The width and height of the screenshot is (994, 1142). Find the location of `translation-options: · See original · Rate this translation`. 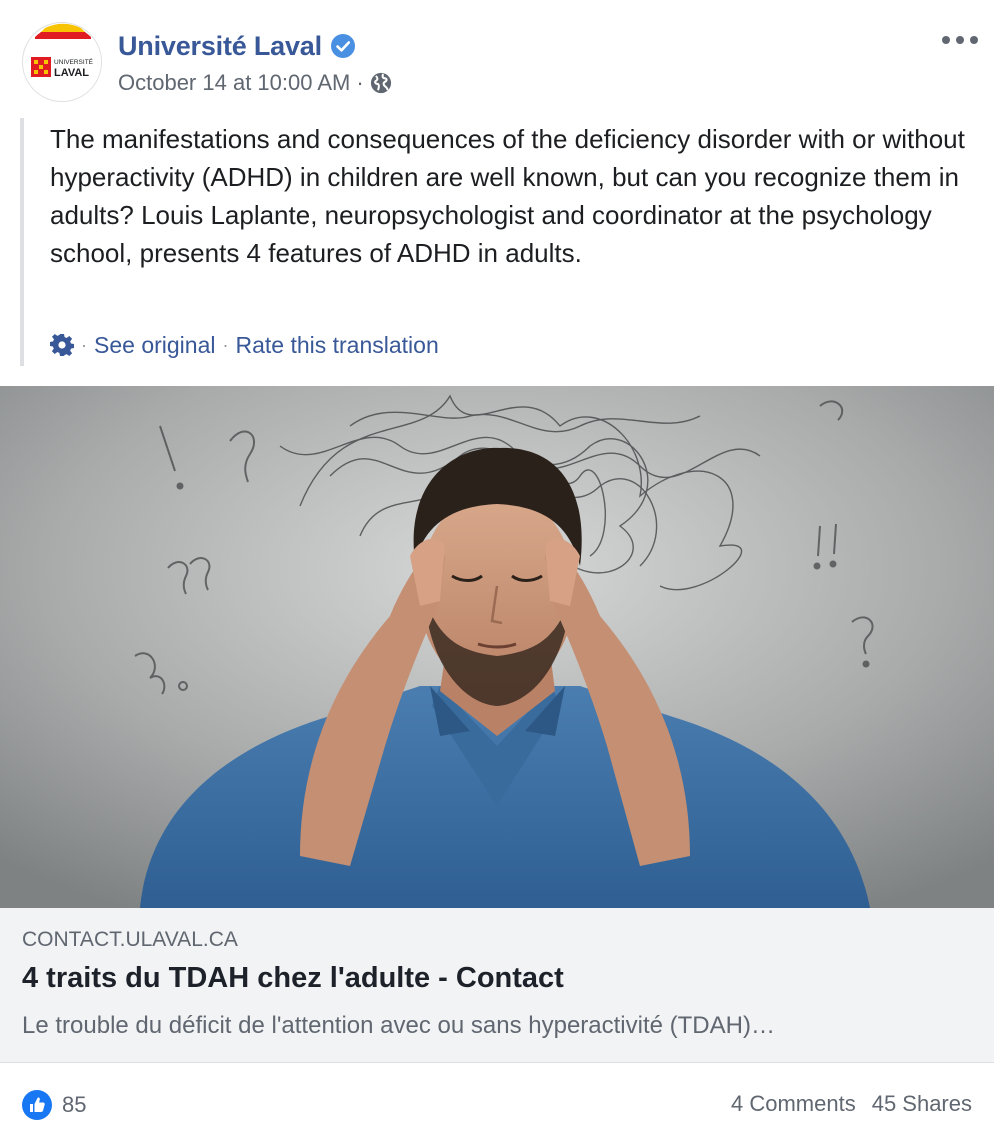

translation-options: · See original · Rate this translation is located at coordinates (244, 345).